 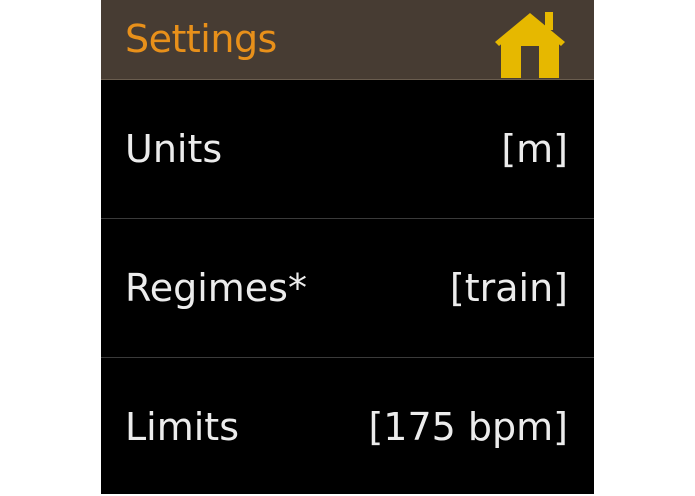 What do you see at coordinates (201, 39) in the screenshot?
I see `page-title: Settings` at bounding box center [201, 39].